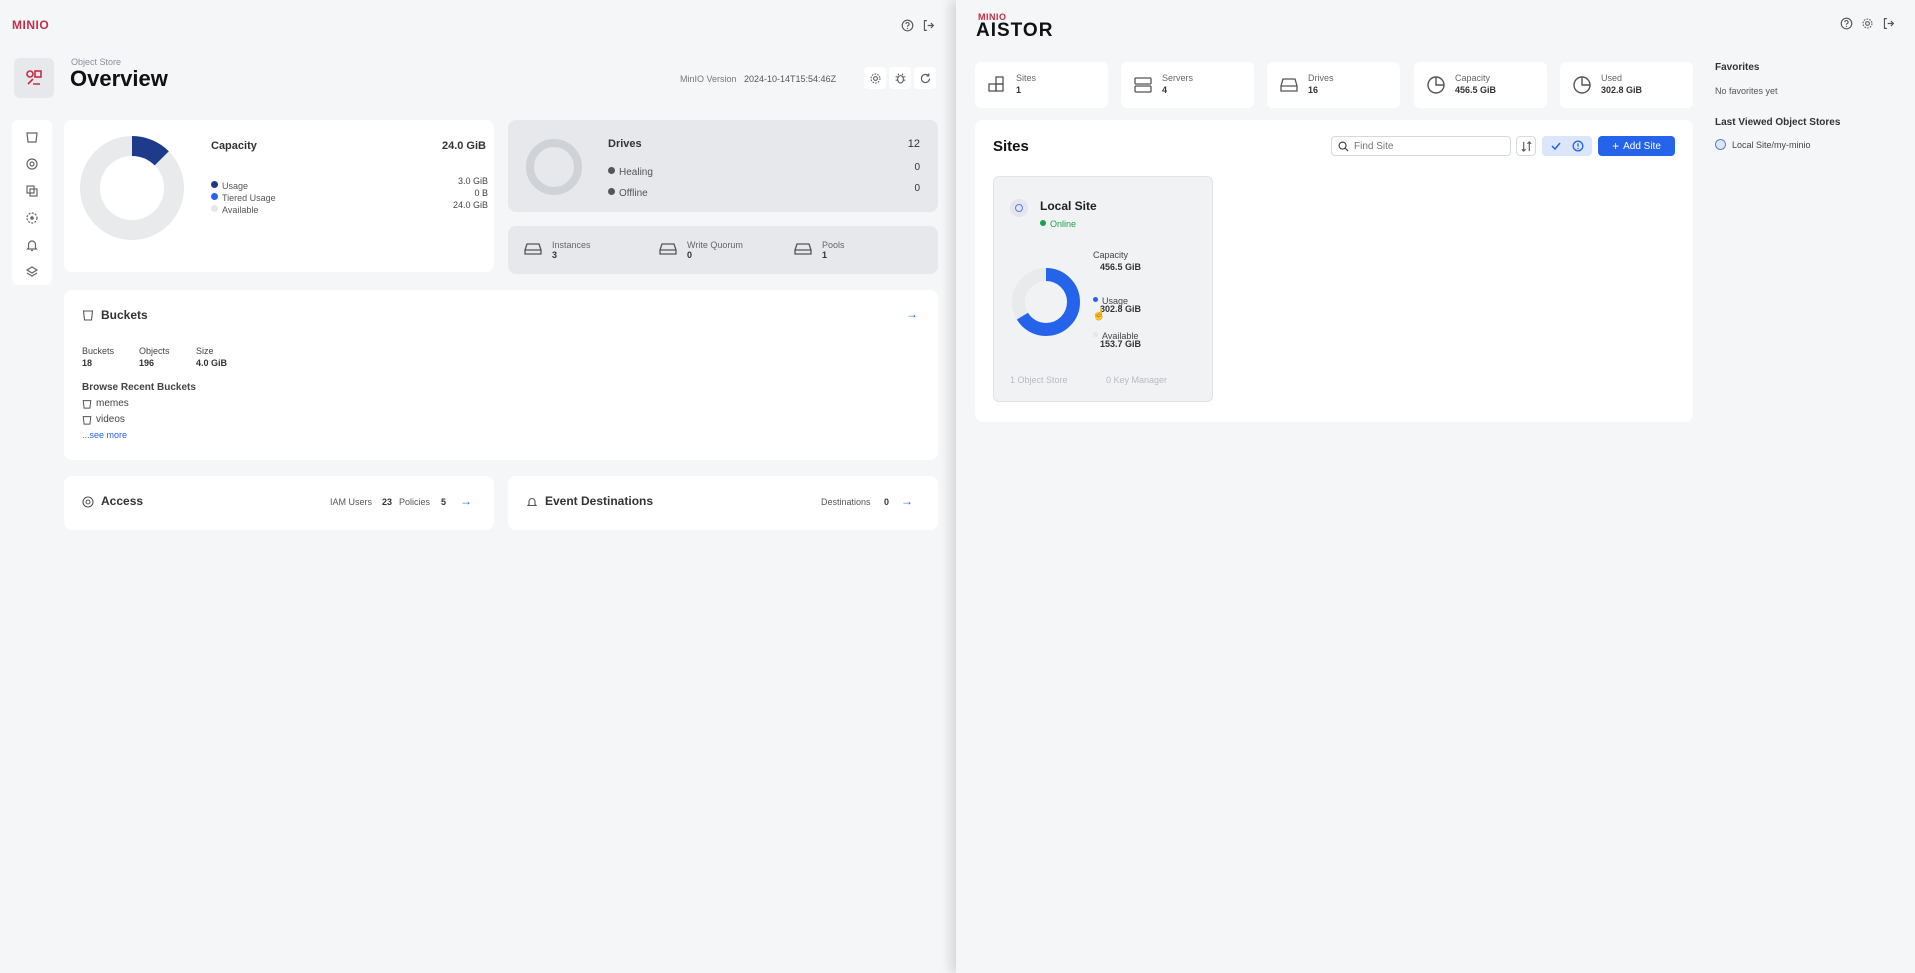 This screenshot has width=1915, height=973. I want to click on write-quorum-label: Write Quorum, so click(715, 245).